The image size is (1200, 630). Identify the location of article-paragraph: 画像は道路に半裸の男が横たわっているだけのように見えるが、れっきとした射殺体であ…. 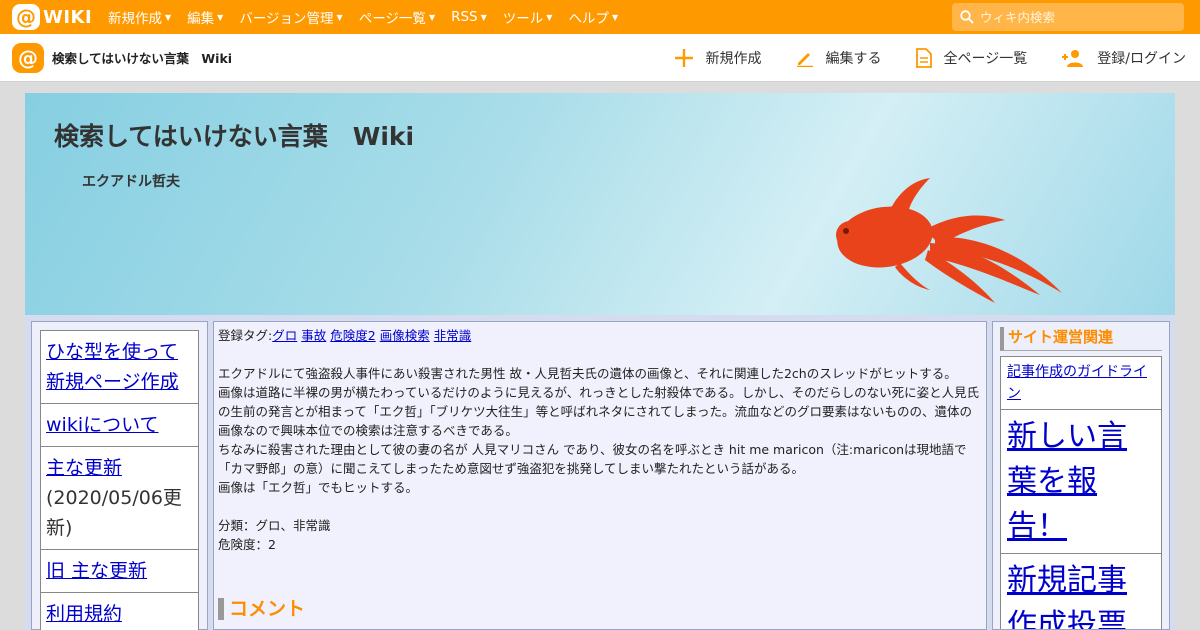
(599, 411).